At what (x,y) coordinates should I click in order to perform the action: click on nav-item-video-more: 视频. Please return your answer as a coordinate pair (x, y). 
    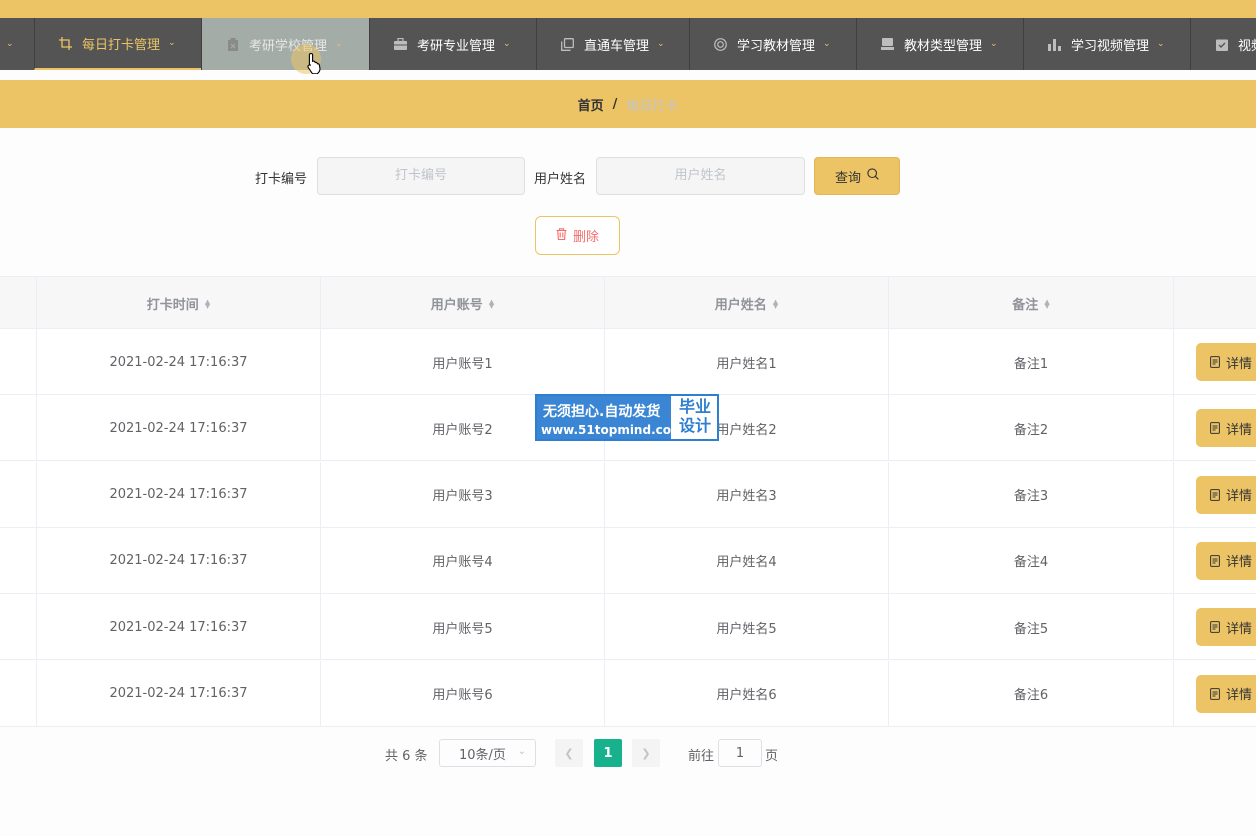
    Looking at the image, I should click on (1223, 44).